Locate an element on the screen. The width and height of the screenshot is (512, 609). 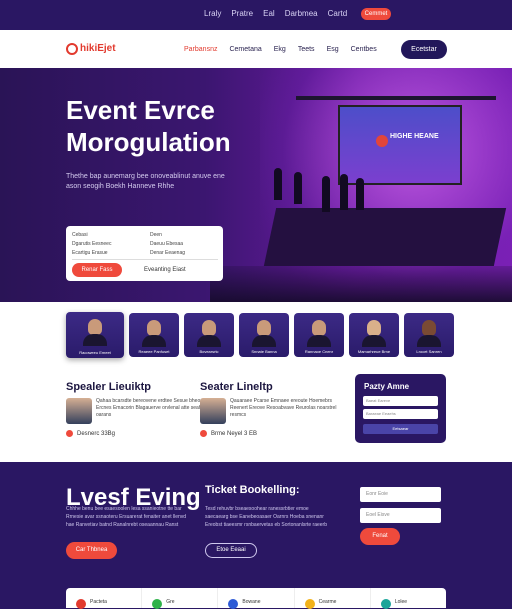
subscribe-input: Eoel Eisve is located at coordinates (400, 515).